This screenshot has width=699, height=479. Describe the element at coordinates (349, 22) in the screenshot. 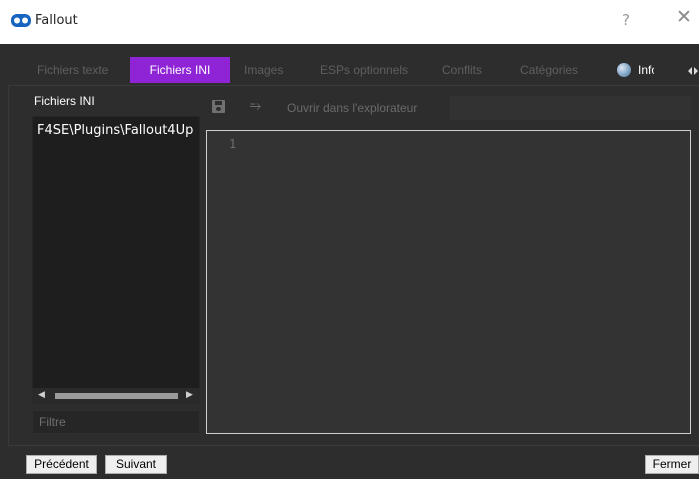

I see `title-bar: Fallout ? ✕` at that location.